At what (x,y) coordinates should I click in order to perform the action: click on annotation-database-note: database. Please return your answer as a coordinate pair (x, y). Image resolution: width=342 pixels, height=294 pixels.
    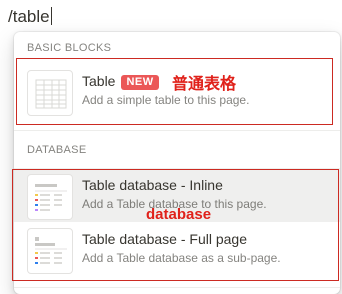
    Looking at the image, I should click on (179, 214).